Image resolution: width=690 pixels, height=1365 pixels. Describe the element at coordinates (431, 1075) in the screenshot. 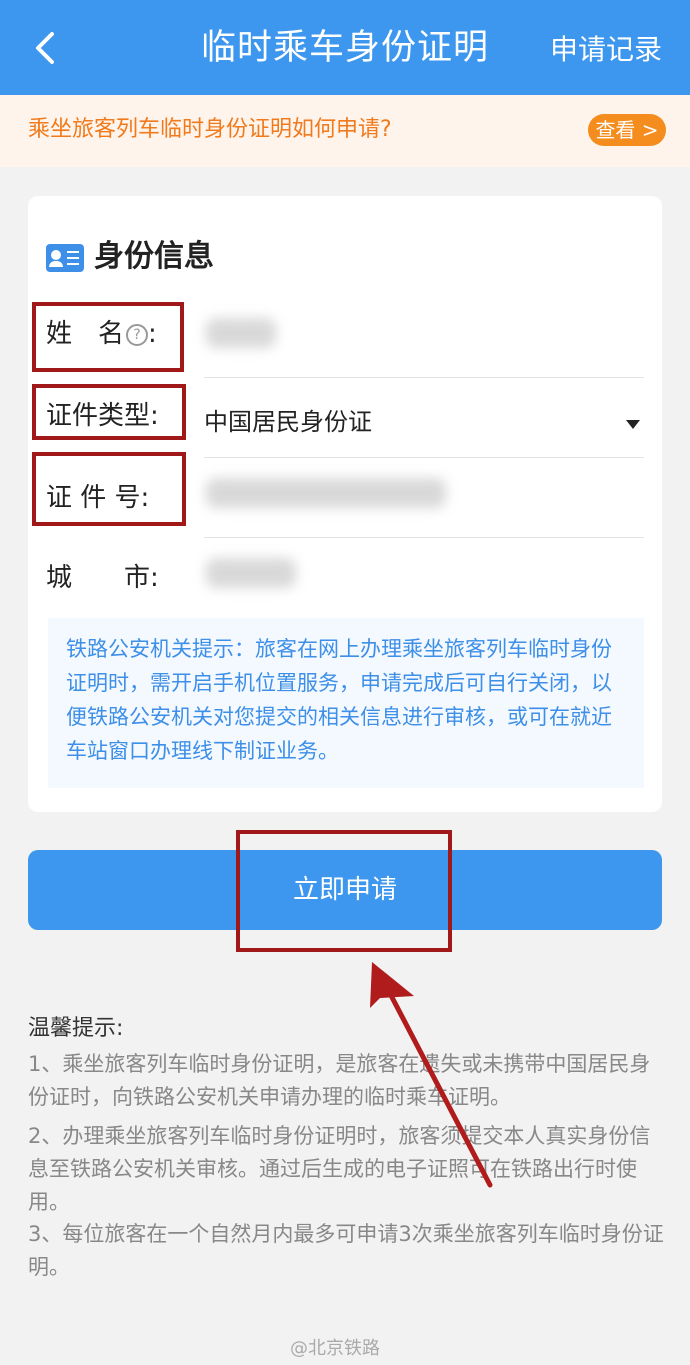

I see `annotation-arrow-icon` at that location.